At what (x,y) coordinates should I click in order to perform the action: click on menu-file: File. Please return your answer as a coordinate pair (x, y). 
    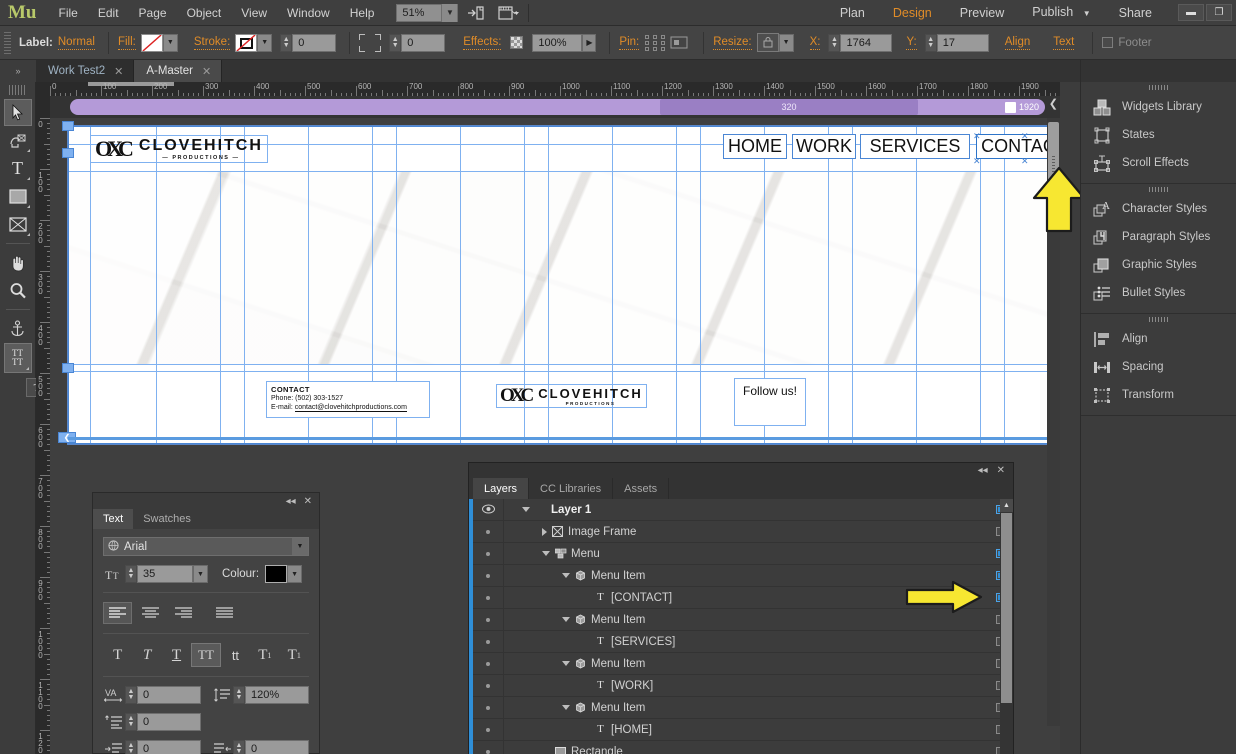
    Looking at the image, I should click on (68, 13).